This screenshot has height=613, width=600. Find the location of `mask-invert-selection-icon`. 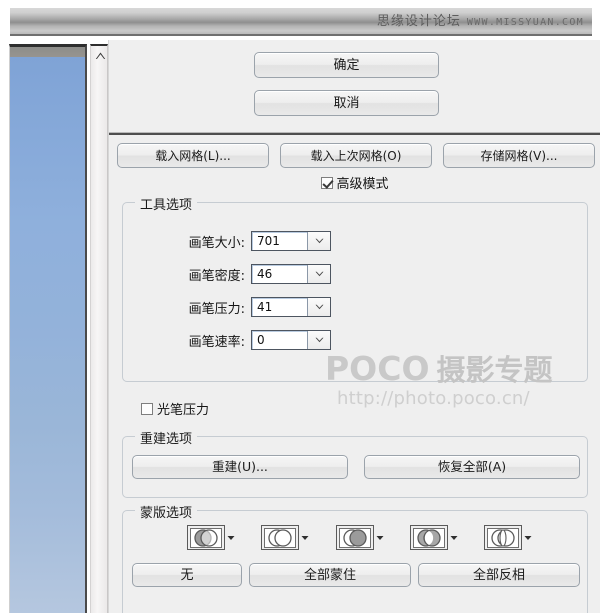

mask-invert-selection-icon is located at coordinates (503, 537).